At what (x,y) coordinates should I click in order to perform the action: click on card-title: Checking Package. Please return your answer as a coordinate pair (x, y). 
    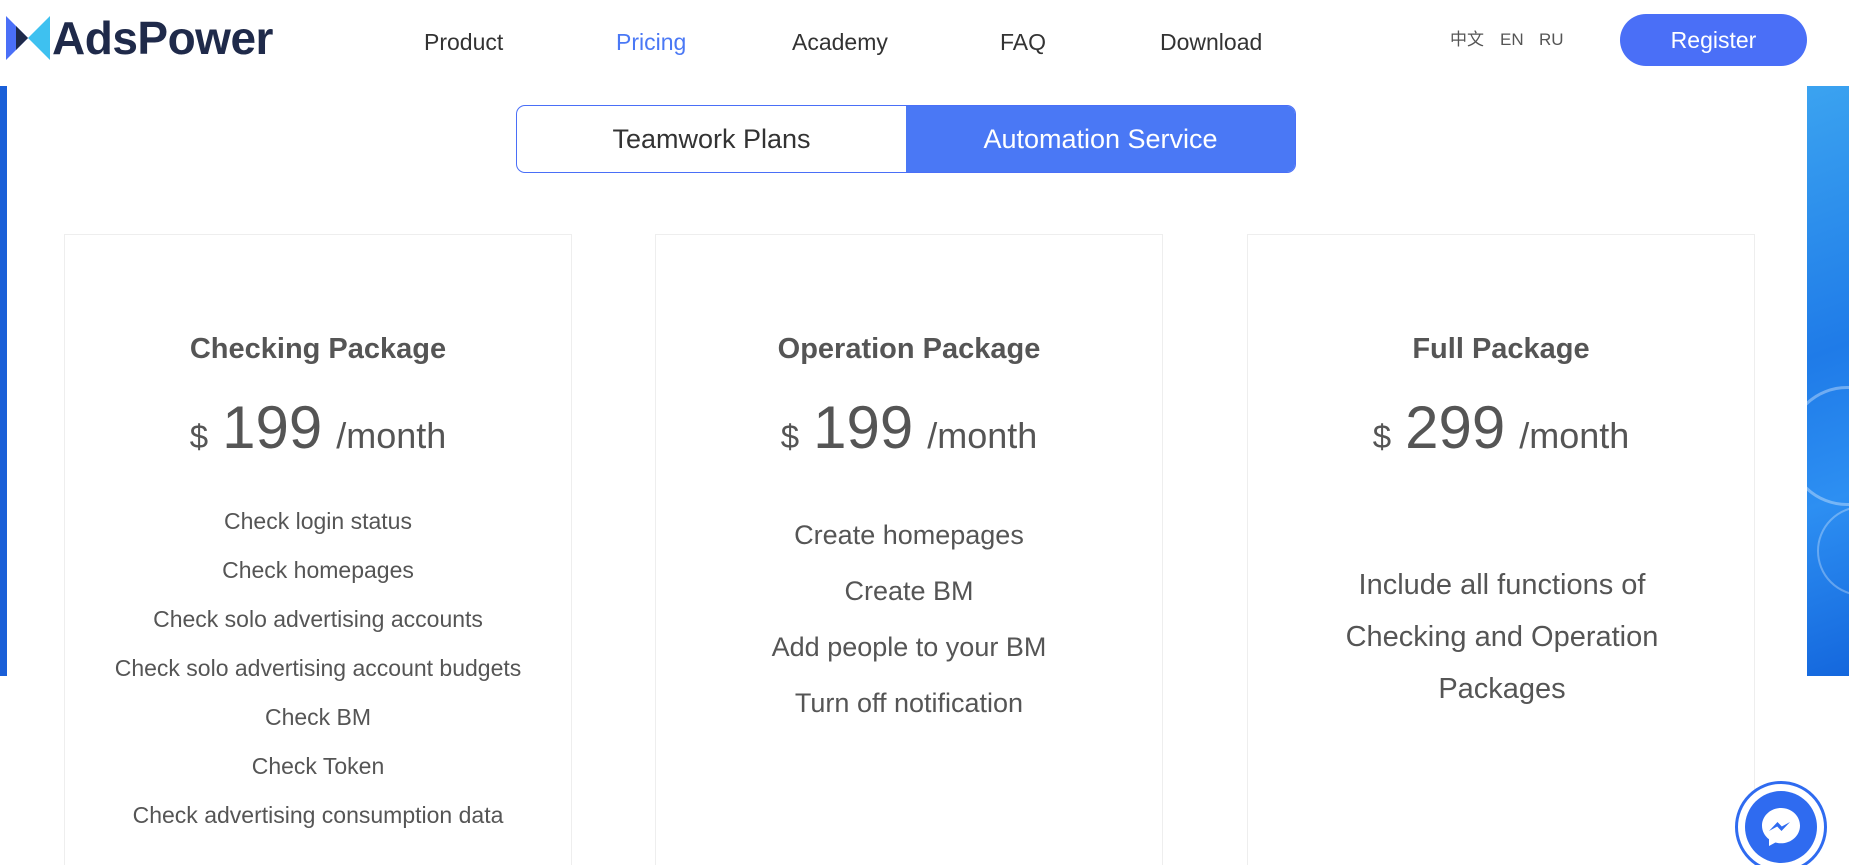
    Looking at the image, I should click on (318, 349).